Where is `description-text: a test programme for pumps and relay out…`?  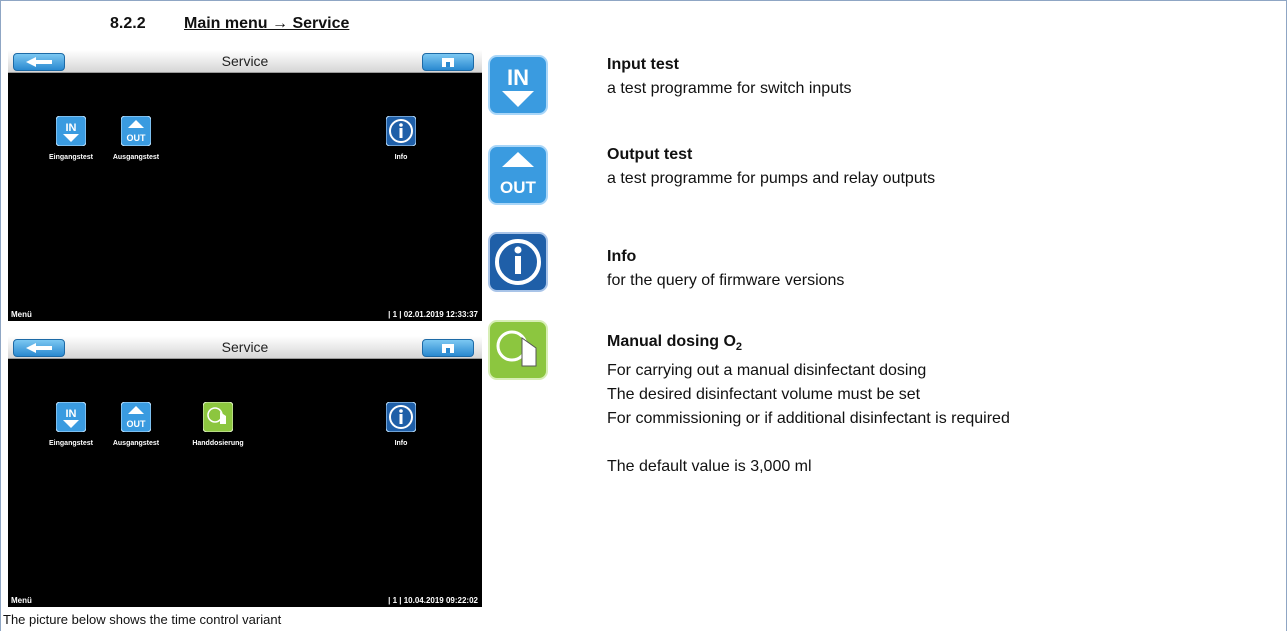
description-text: a test programme for pumps and relay out… is located at coordinates (771, 178).